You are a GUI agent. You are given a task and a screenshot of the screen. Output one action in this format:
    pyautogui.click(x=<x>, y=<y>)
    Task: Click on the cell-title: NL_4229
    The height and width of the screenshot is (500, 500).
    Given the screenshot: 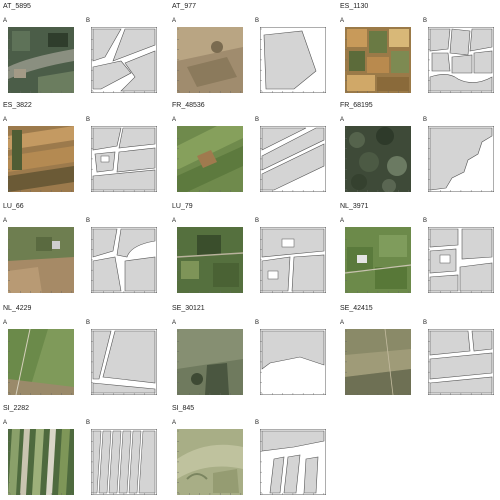 What is the action you would take?
    pyautogui.click(x=17, y=308)
    